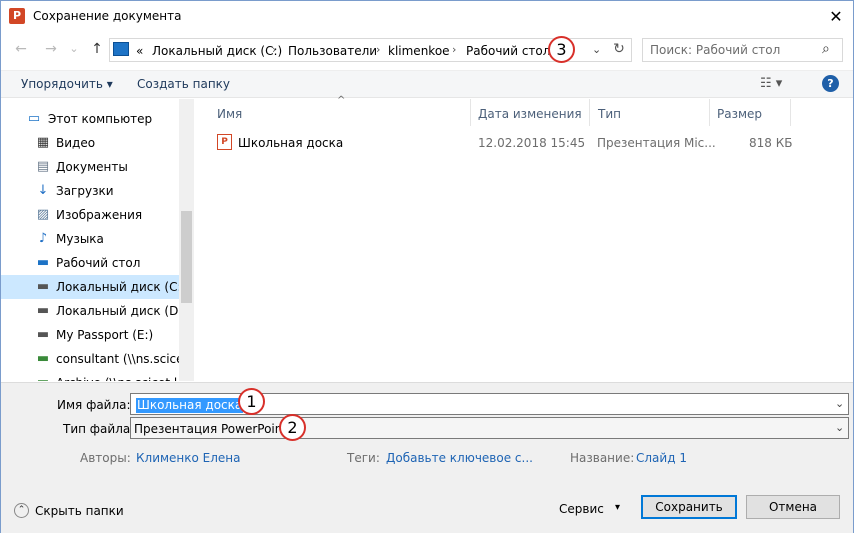 The height and width of the screenshot is (533, 854). What do you see at coordinates (251, 401) in the screenshot?
I see `callout-badge-1: 1` at bounding box center [251, 401].